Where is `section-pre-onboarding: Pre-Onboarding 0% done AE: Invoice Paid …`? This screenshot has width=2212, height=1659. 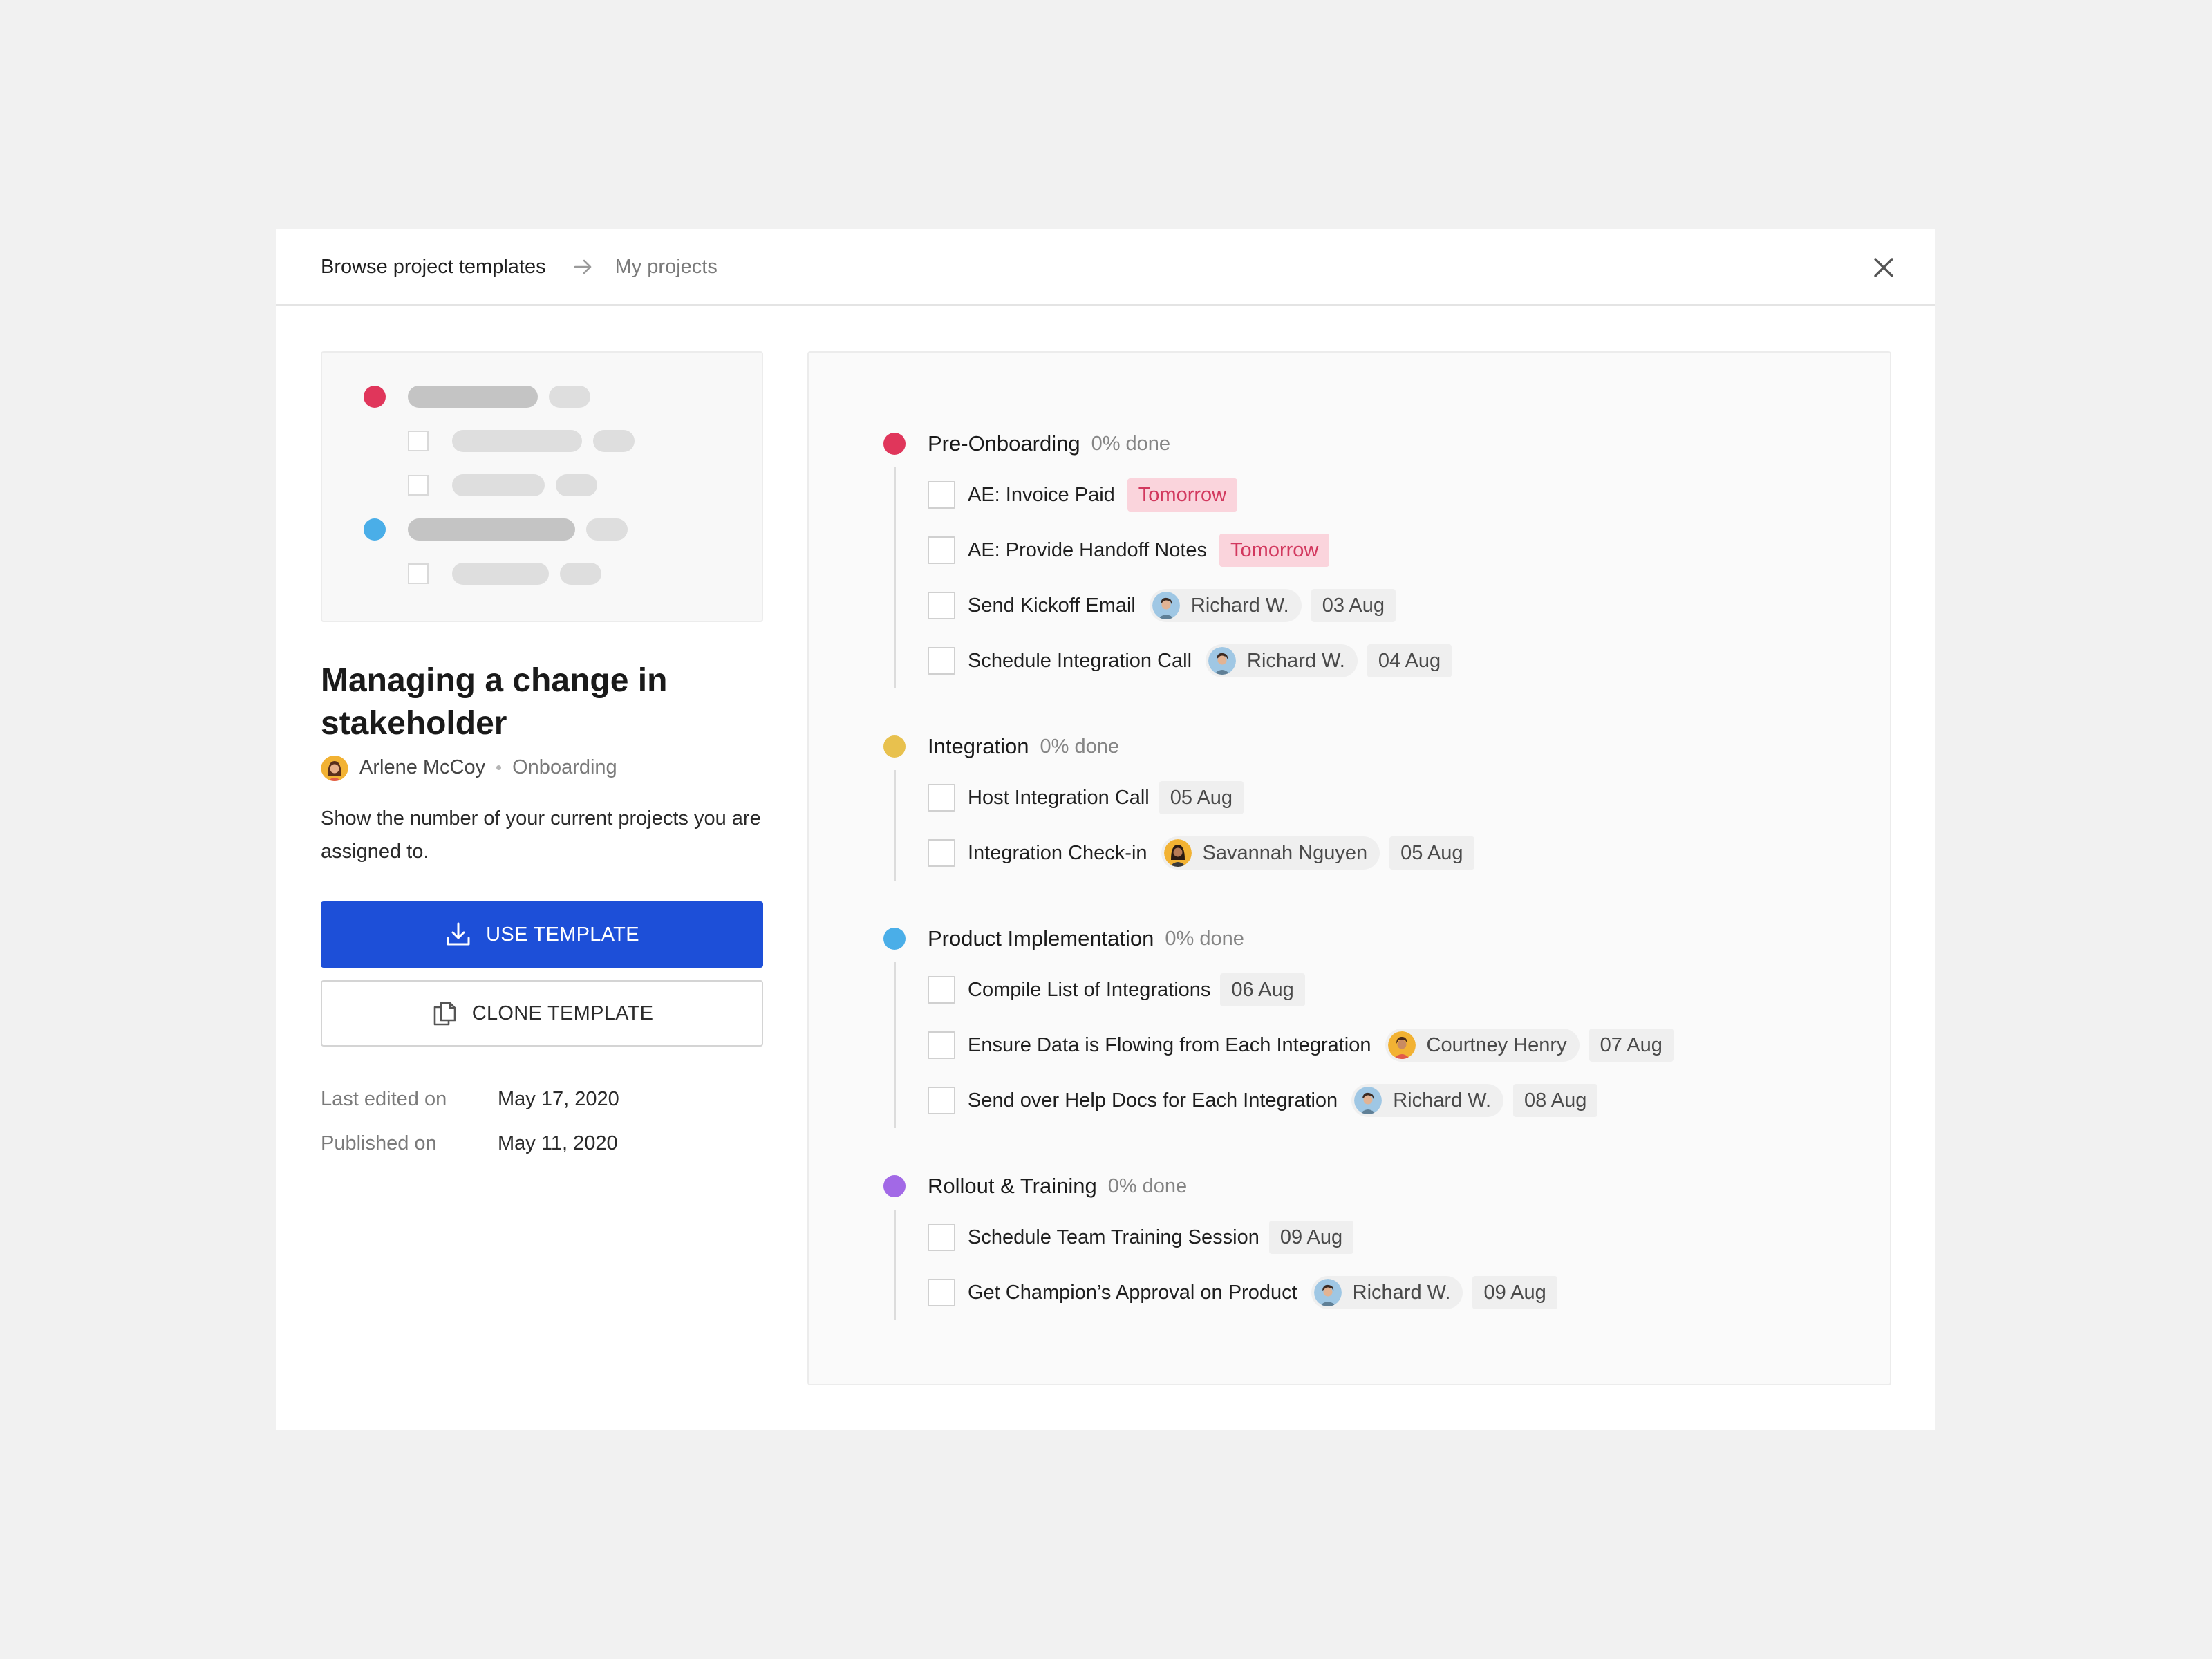 section-pre-onboarding: Pre-Onboarding 0% done AE: Invoice Paid … is located at coordinates (1367, 555).